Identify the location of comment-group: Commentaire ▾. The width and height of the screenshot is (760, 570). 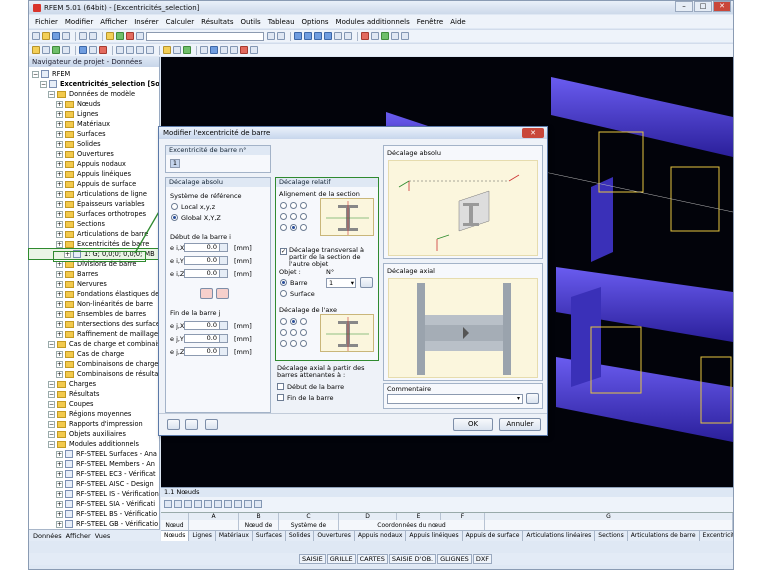
(463, 396).